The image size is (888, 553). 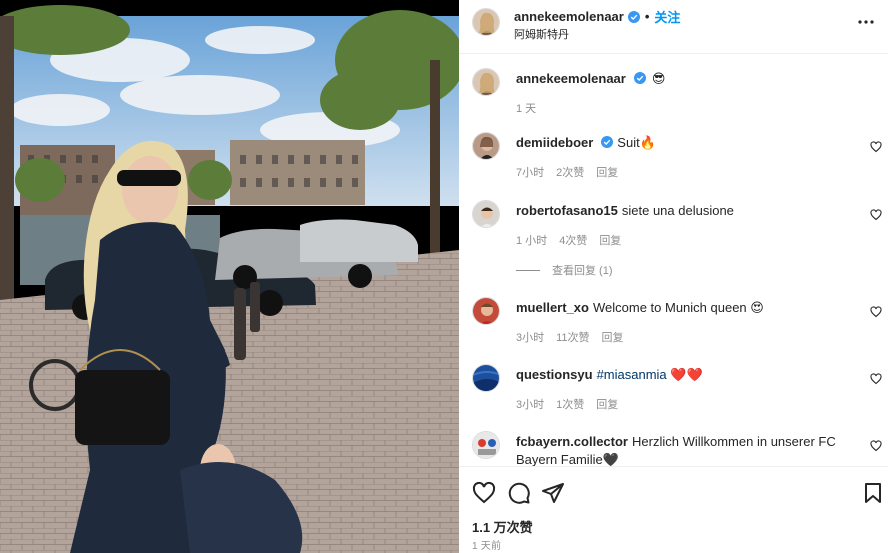 I want to click on heart-icon, so click(x=484, y=493).